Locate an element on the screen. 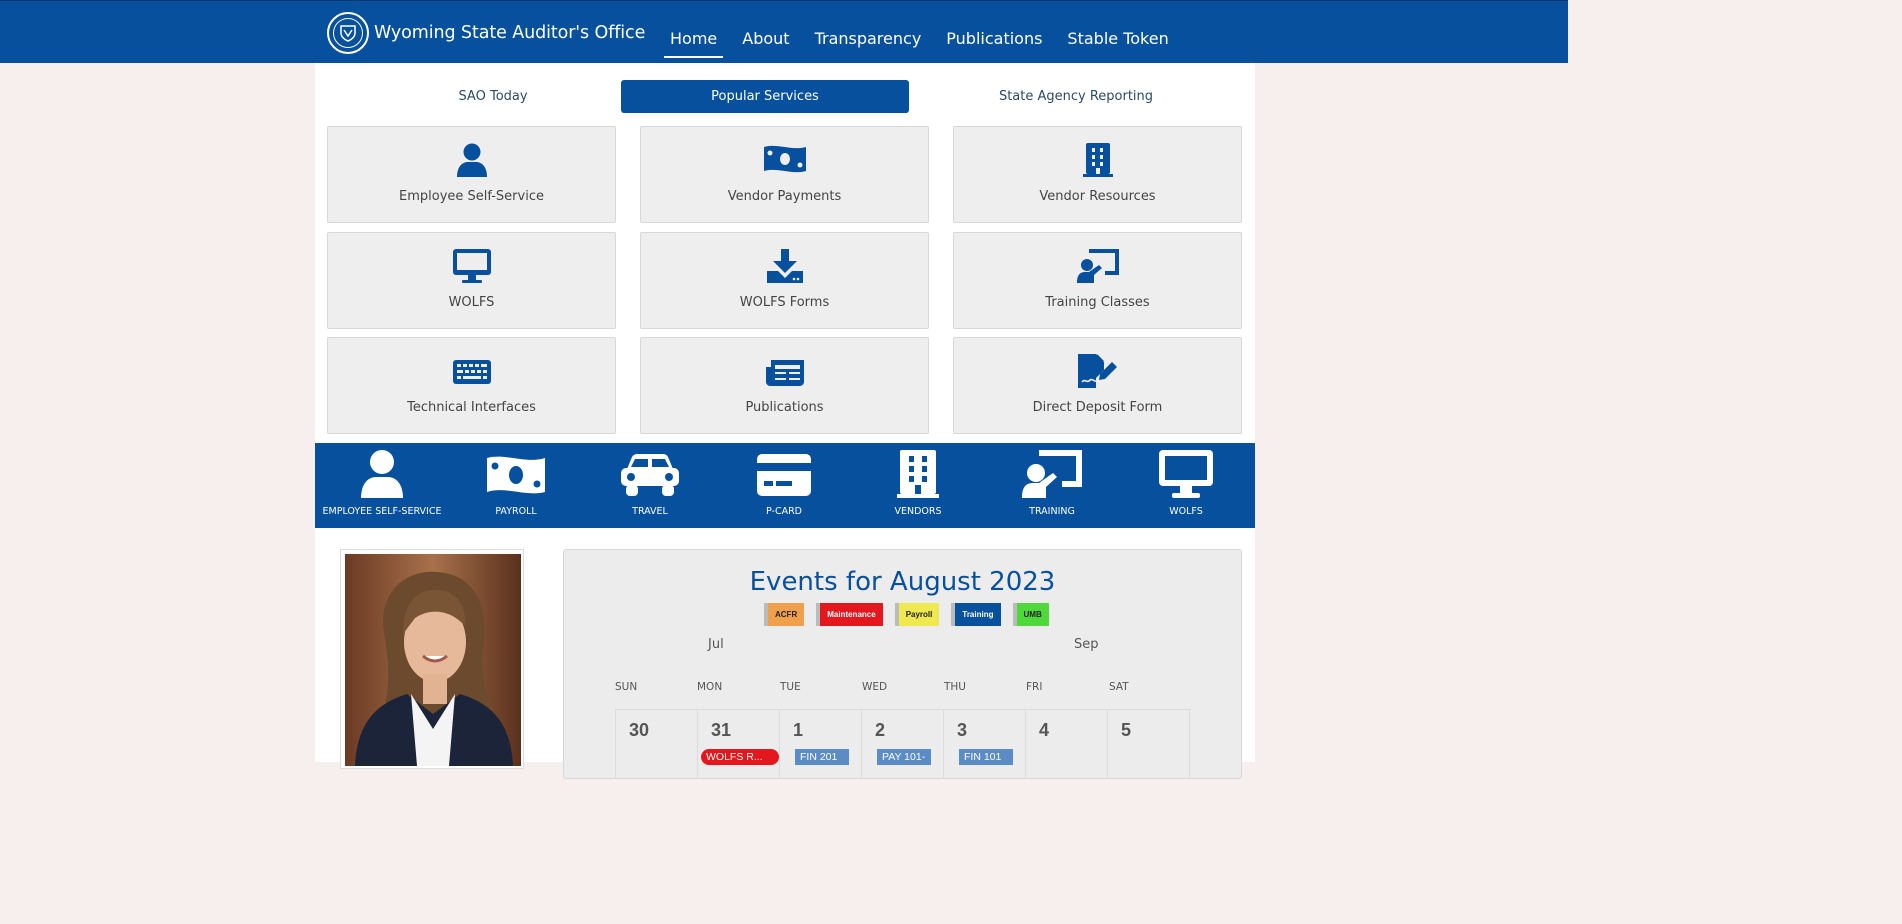 Image resolution: width=1902 pixels, height=924 pixels. service-label: WOLFS is located at coordinates (471, 302).